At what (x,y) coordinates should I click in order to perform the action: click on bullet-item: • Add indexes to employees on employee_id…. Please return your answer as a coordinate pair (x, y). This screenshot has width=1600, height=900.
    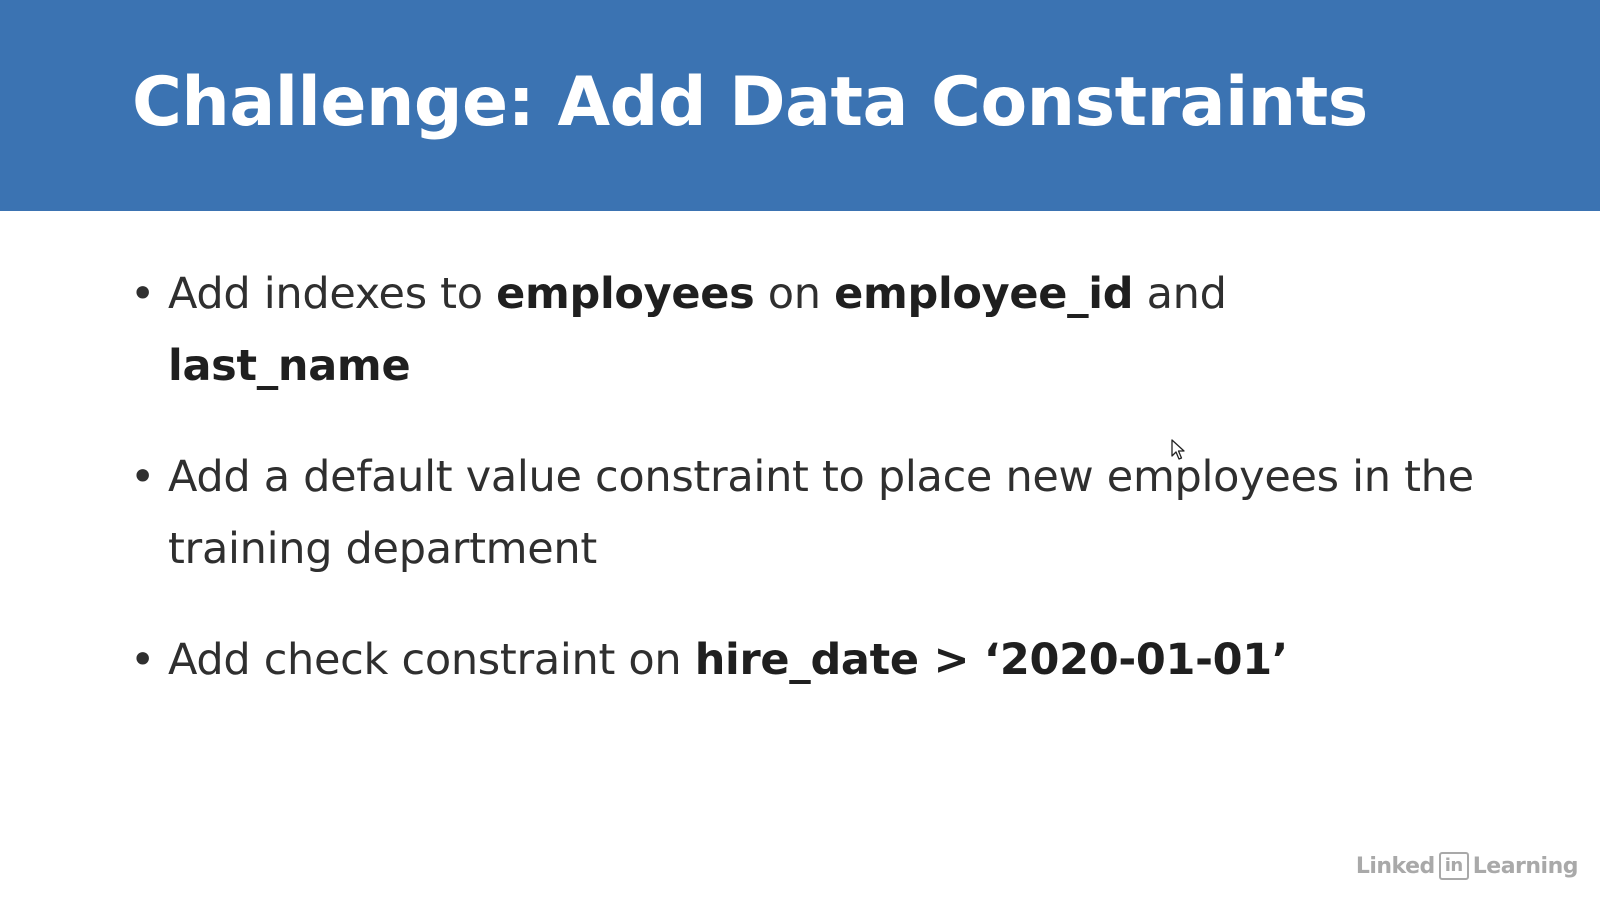
    Looking at the image, I should click on (805, 330).